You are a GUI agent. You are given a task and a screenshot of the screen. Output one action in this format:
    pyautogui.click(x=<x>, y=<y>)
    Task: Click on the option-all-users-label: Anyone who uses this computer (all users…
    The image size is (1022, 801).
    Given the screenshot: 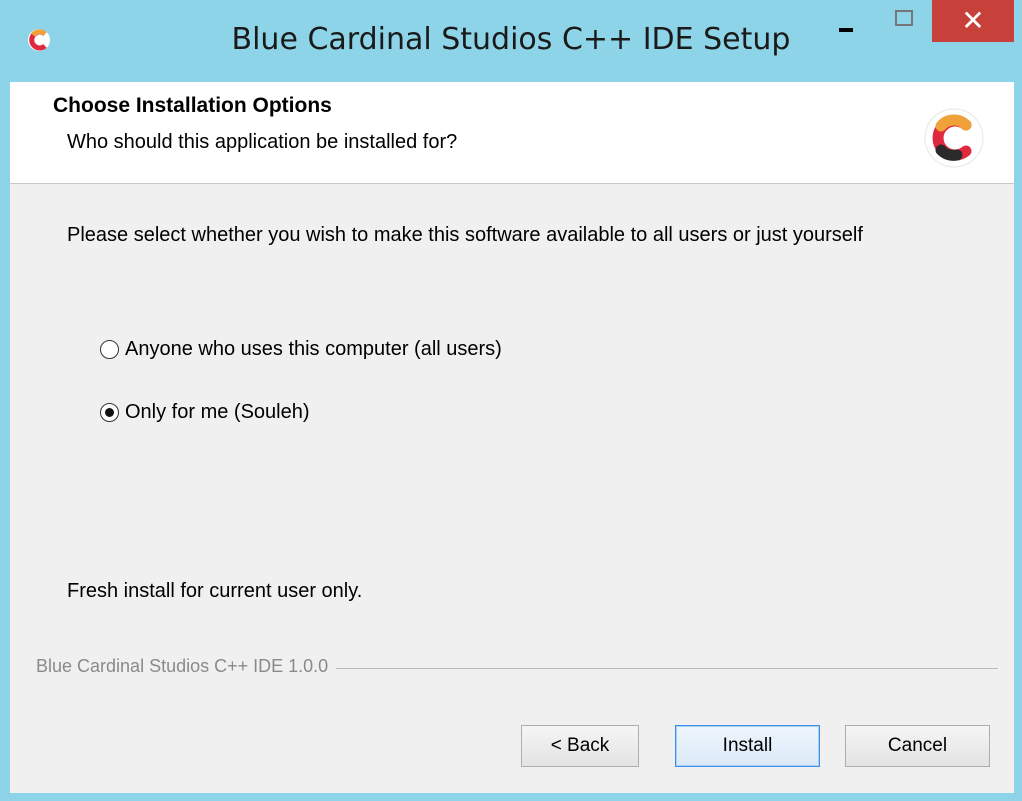 What is the action you would take?
    pyautogui.click(x=313, y=349)
    